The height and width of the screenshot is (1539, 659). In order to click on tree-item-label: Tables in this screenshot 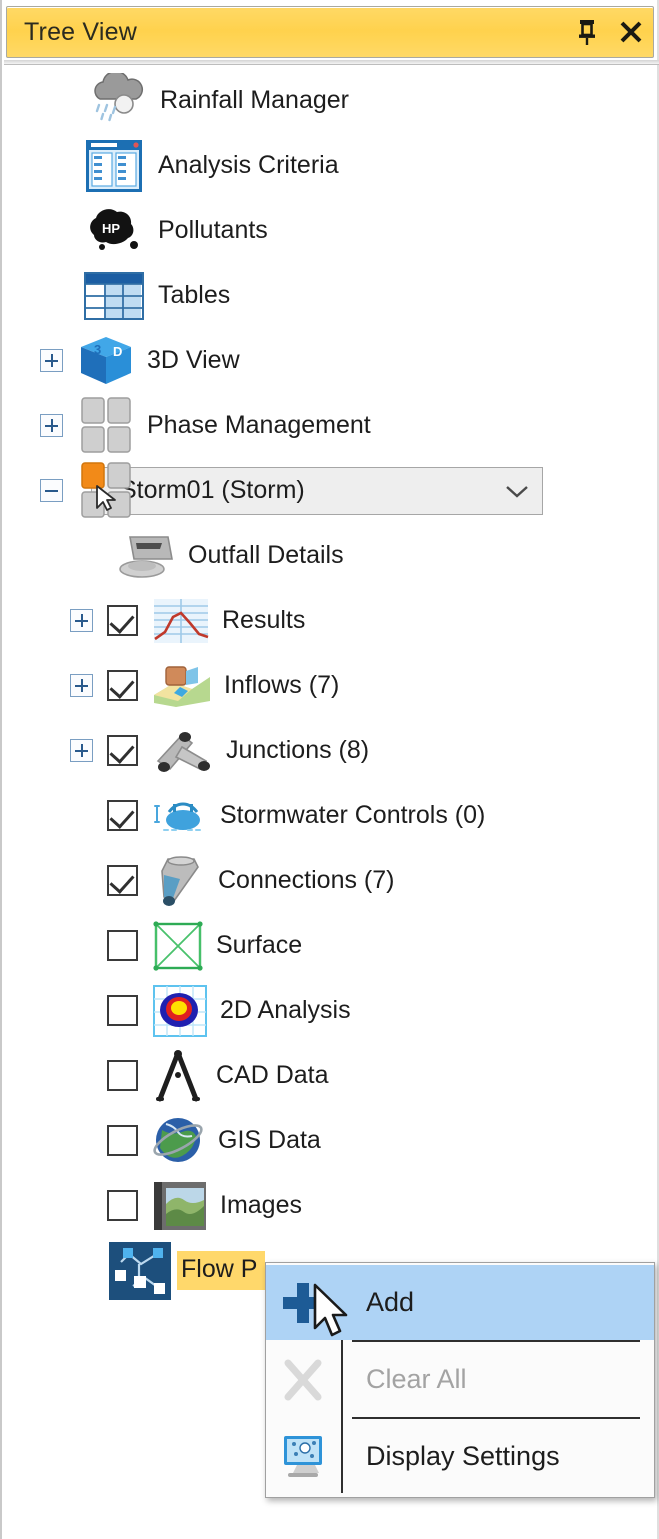, I will do `click(194, 295)`.